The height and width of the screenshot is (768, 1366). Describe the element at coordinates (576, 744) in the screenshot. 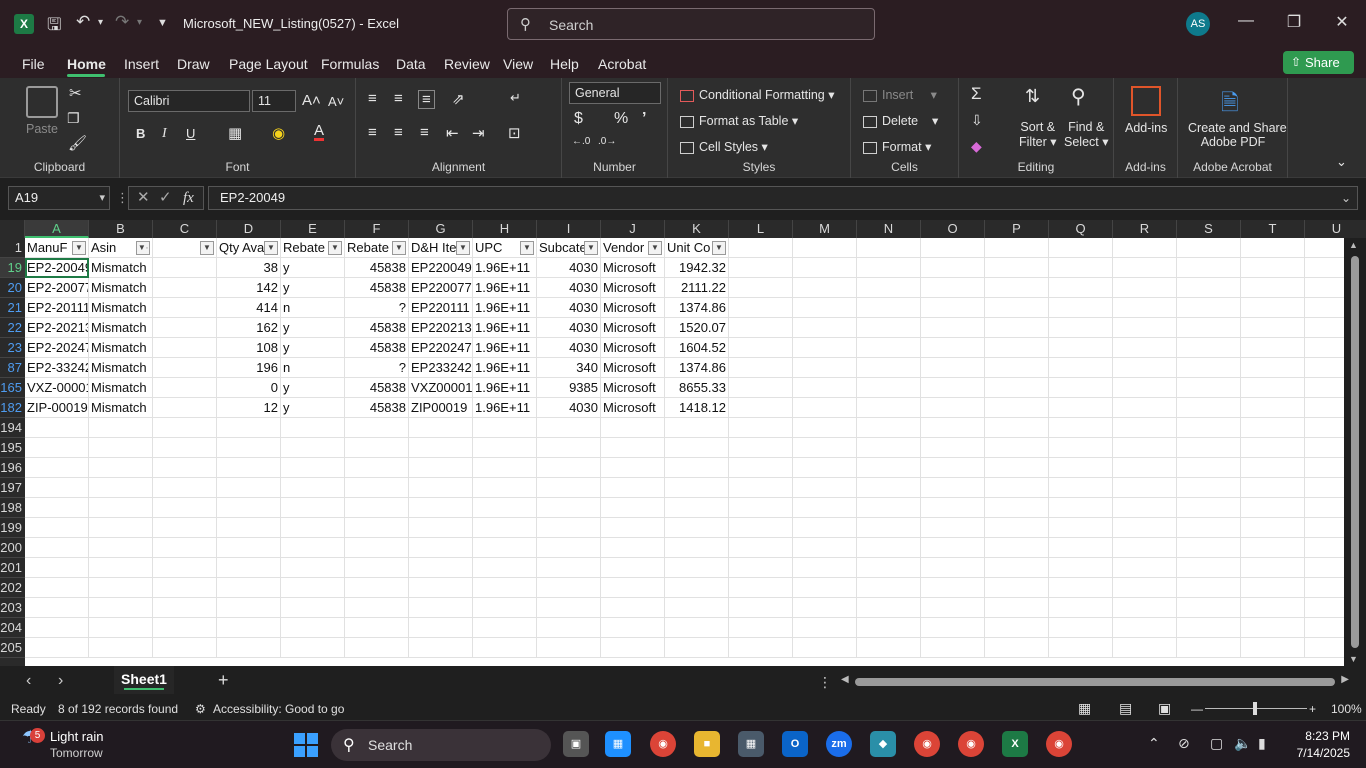

I see `task-view-icon: ▣` at that location.